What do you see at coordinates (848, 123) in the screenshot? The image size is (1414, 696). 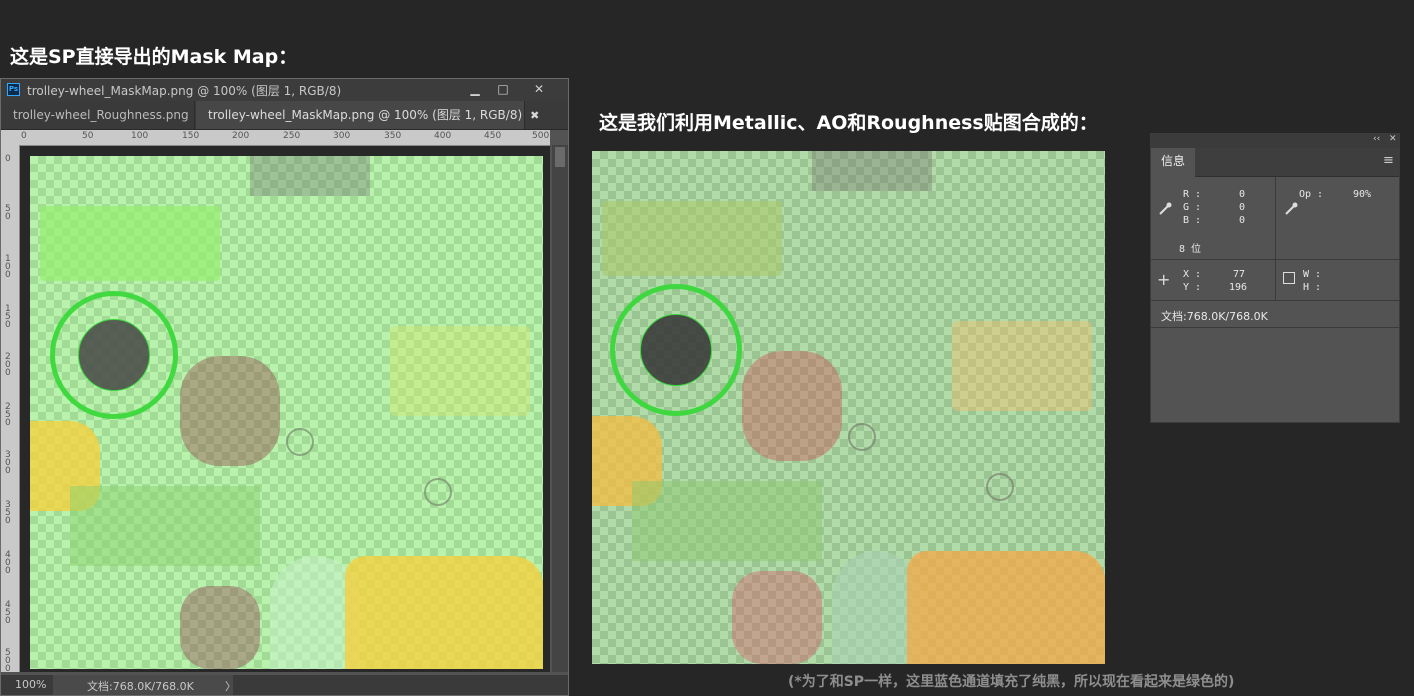 I see `right-heading: 这是我们利用Metallic、AO和Roughness贴图合成的：` at bounding box center [848, 123].